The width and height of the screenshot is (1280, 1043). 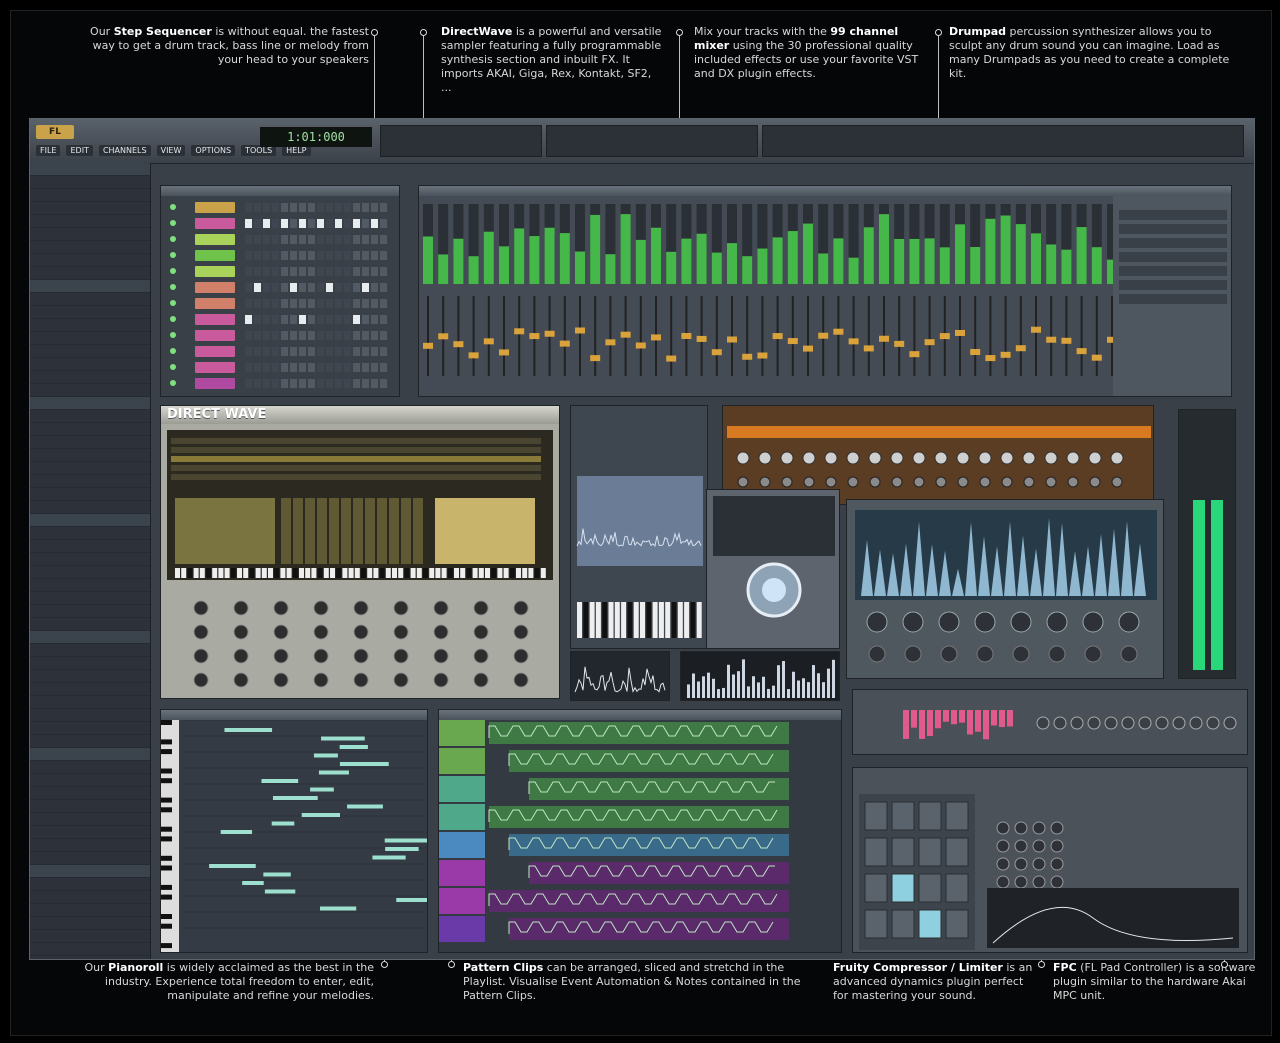 I want to click on sampler-panel, so click(x=639, y=527).